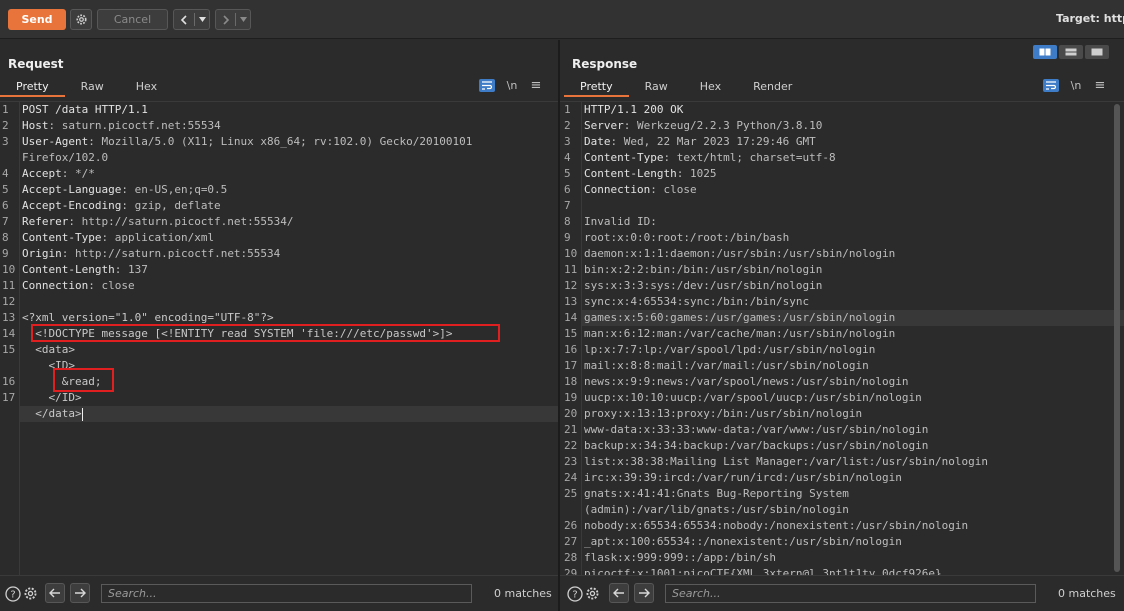 The image size is (1124, 611). What do you see at coordinates (37, 19) in the screenshot?
I see `send-button: Send` at bounding box center [37, 19].